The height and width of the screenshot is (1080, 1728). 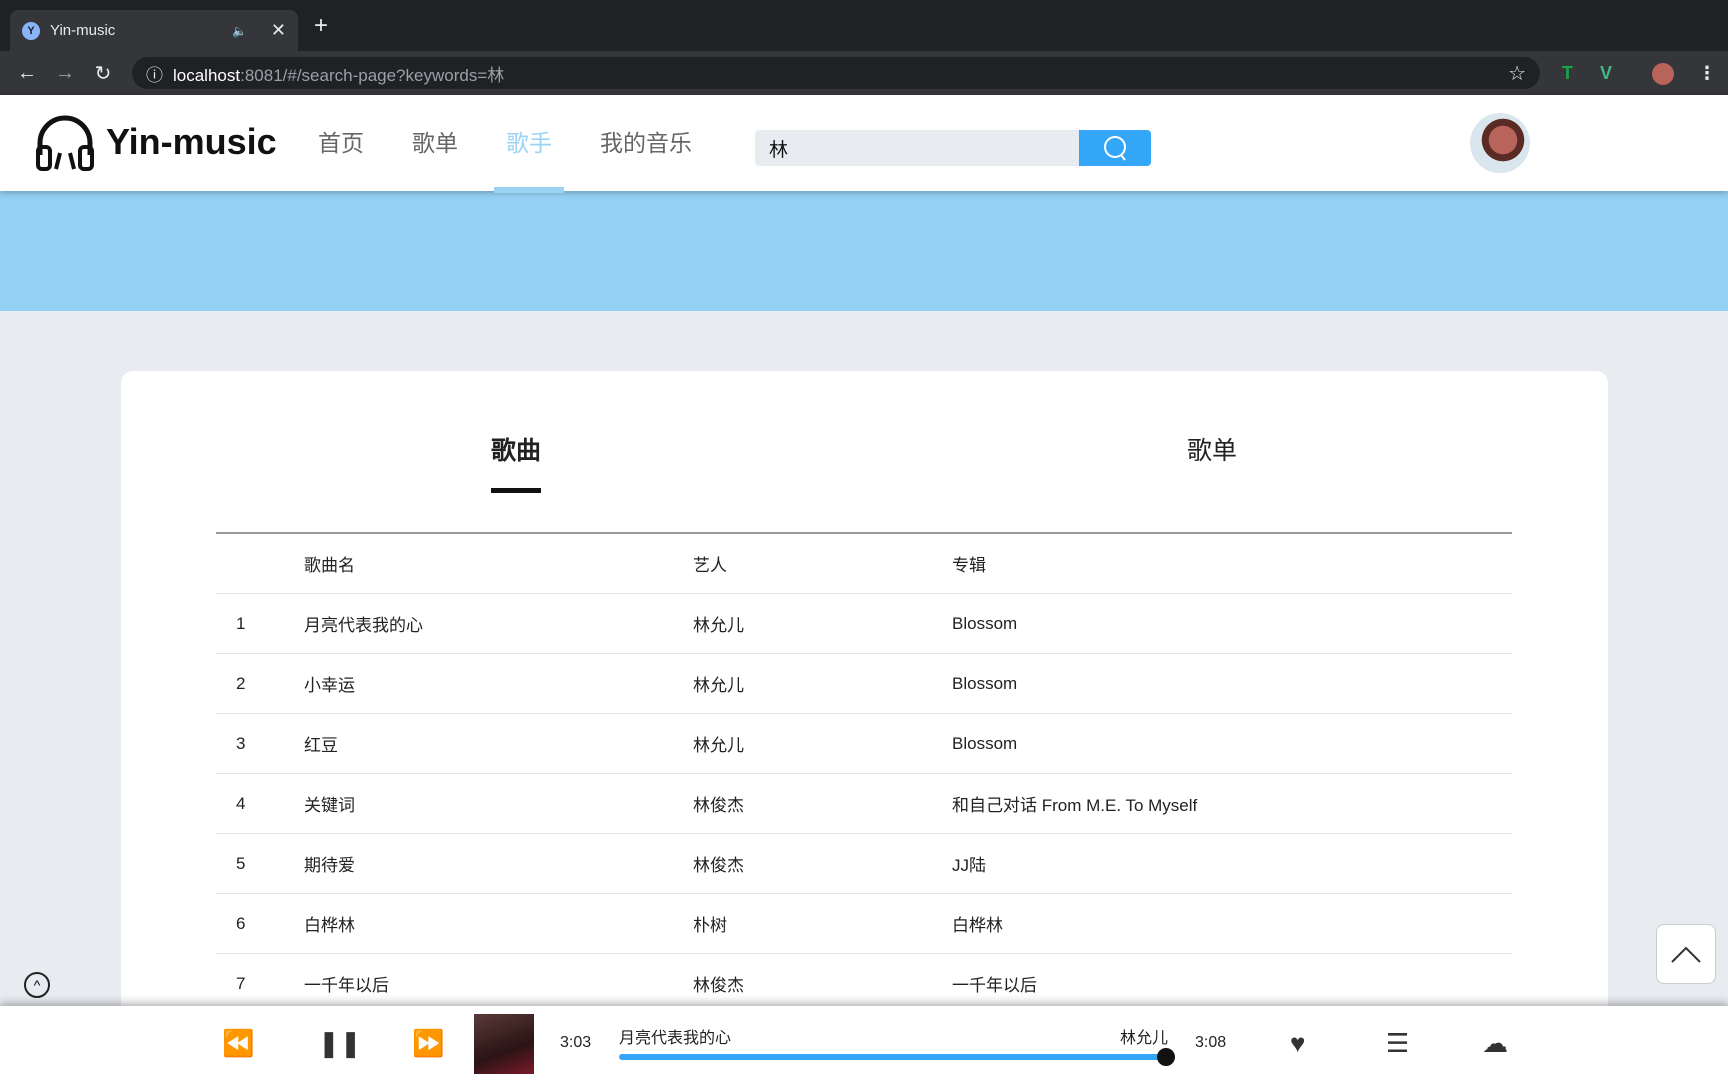 I want to click on back-to-top-button, so click(x=1686, y=954).